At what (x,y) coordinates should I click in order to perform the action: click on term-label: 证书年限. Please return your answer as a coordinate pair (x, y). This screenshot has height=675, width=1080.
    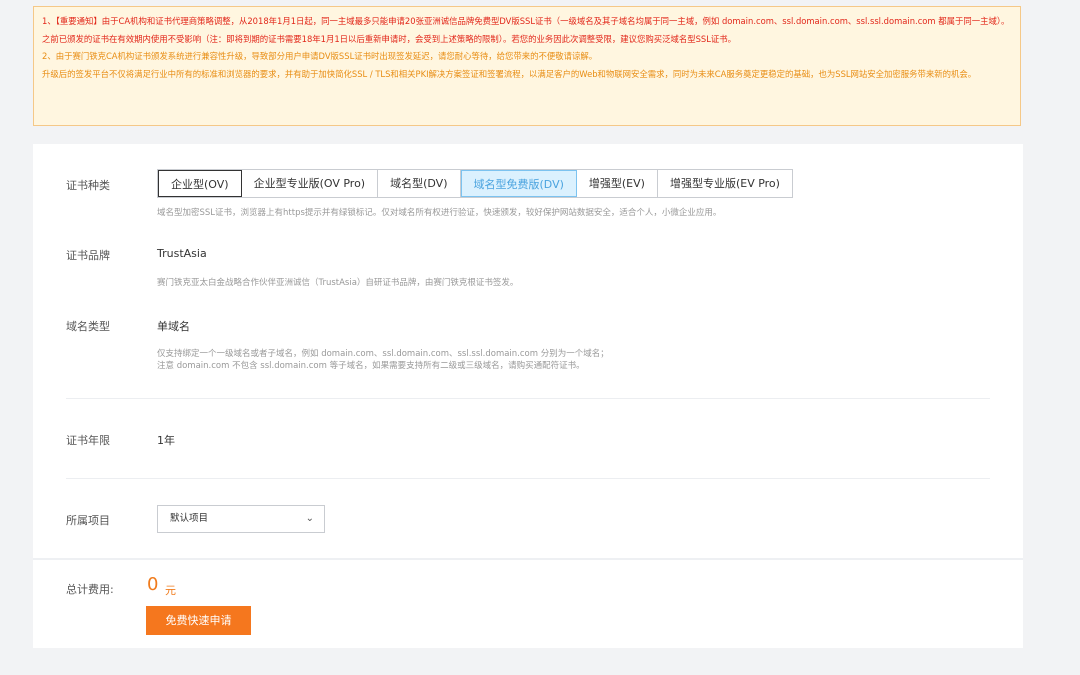
    Looking at the image, I should click on (88, 440).